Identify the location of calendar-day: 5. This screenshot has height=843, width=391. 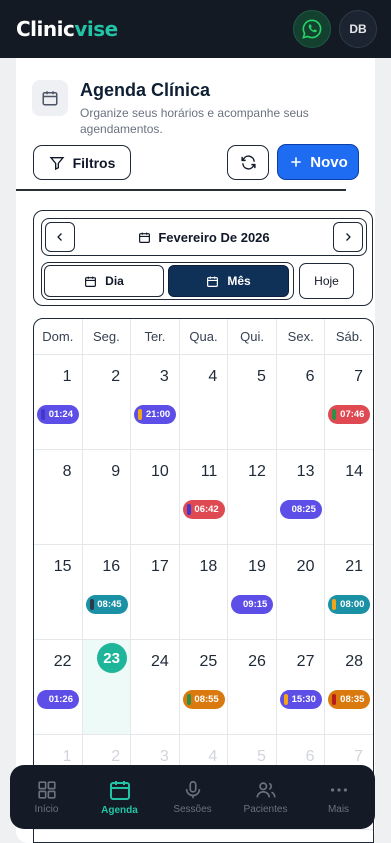
(252, 402).